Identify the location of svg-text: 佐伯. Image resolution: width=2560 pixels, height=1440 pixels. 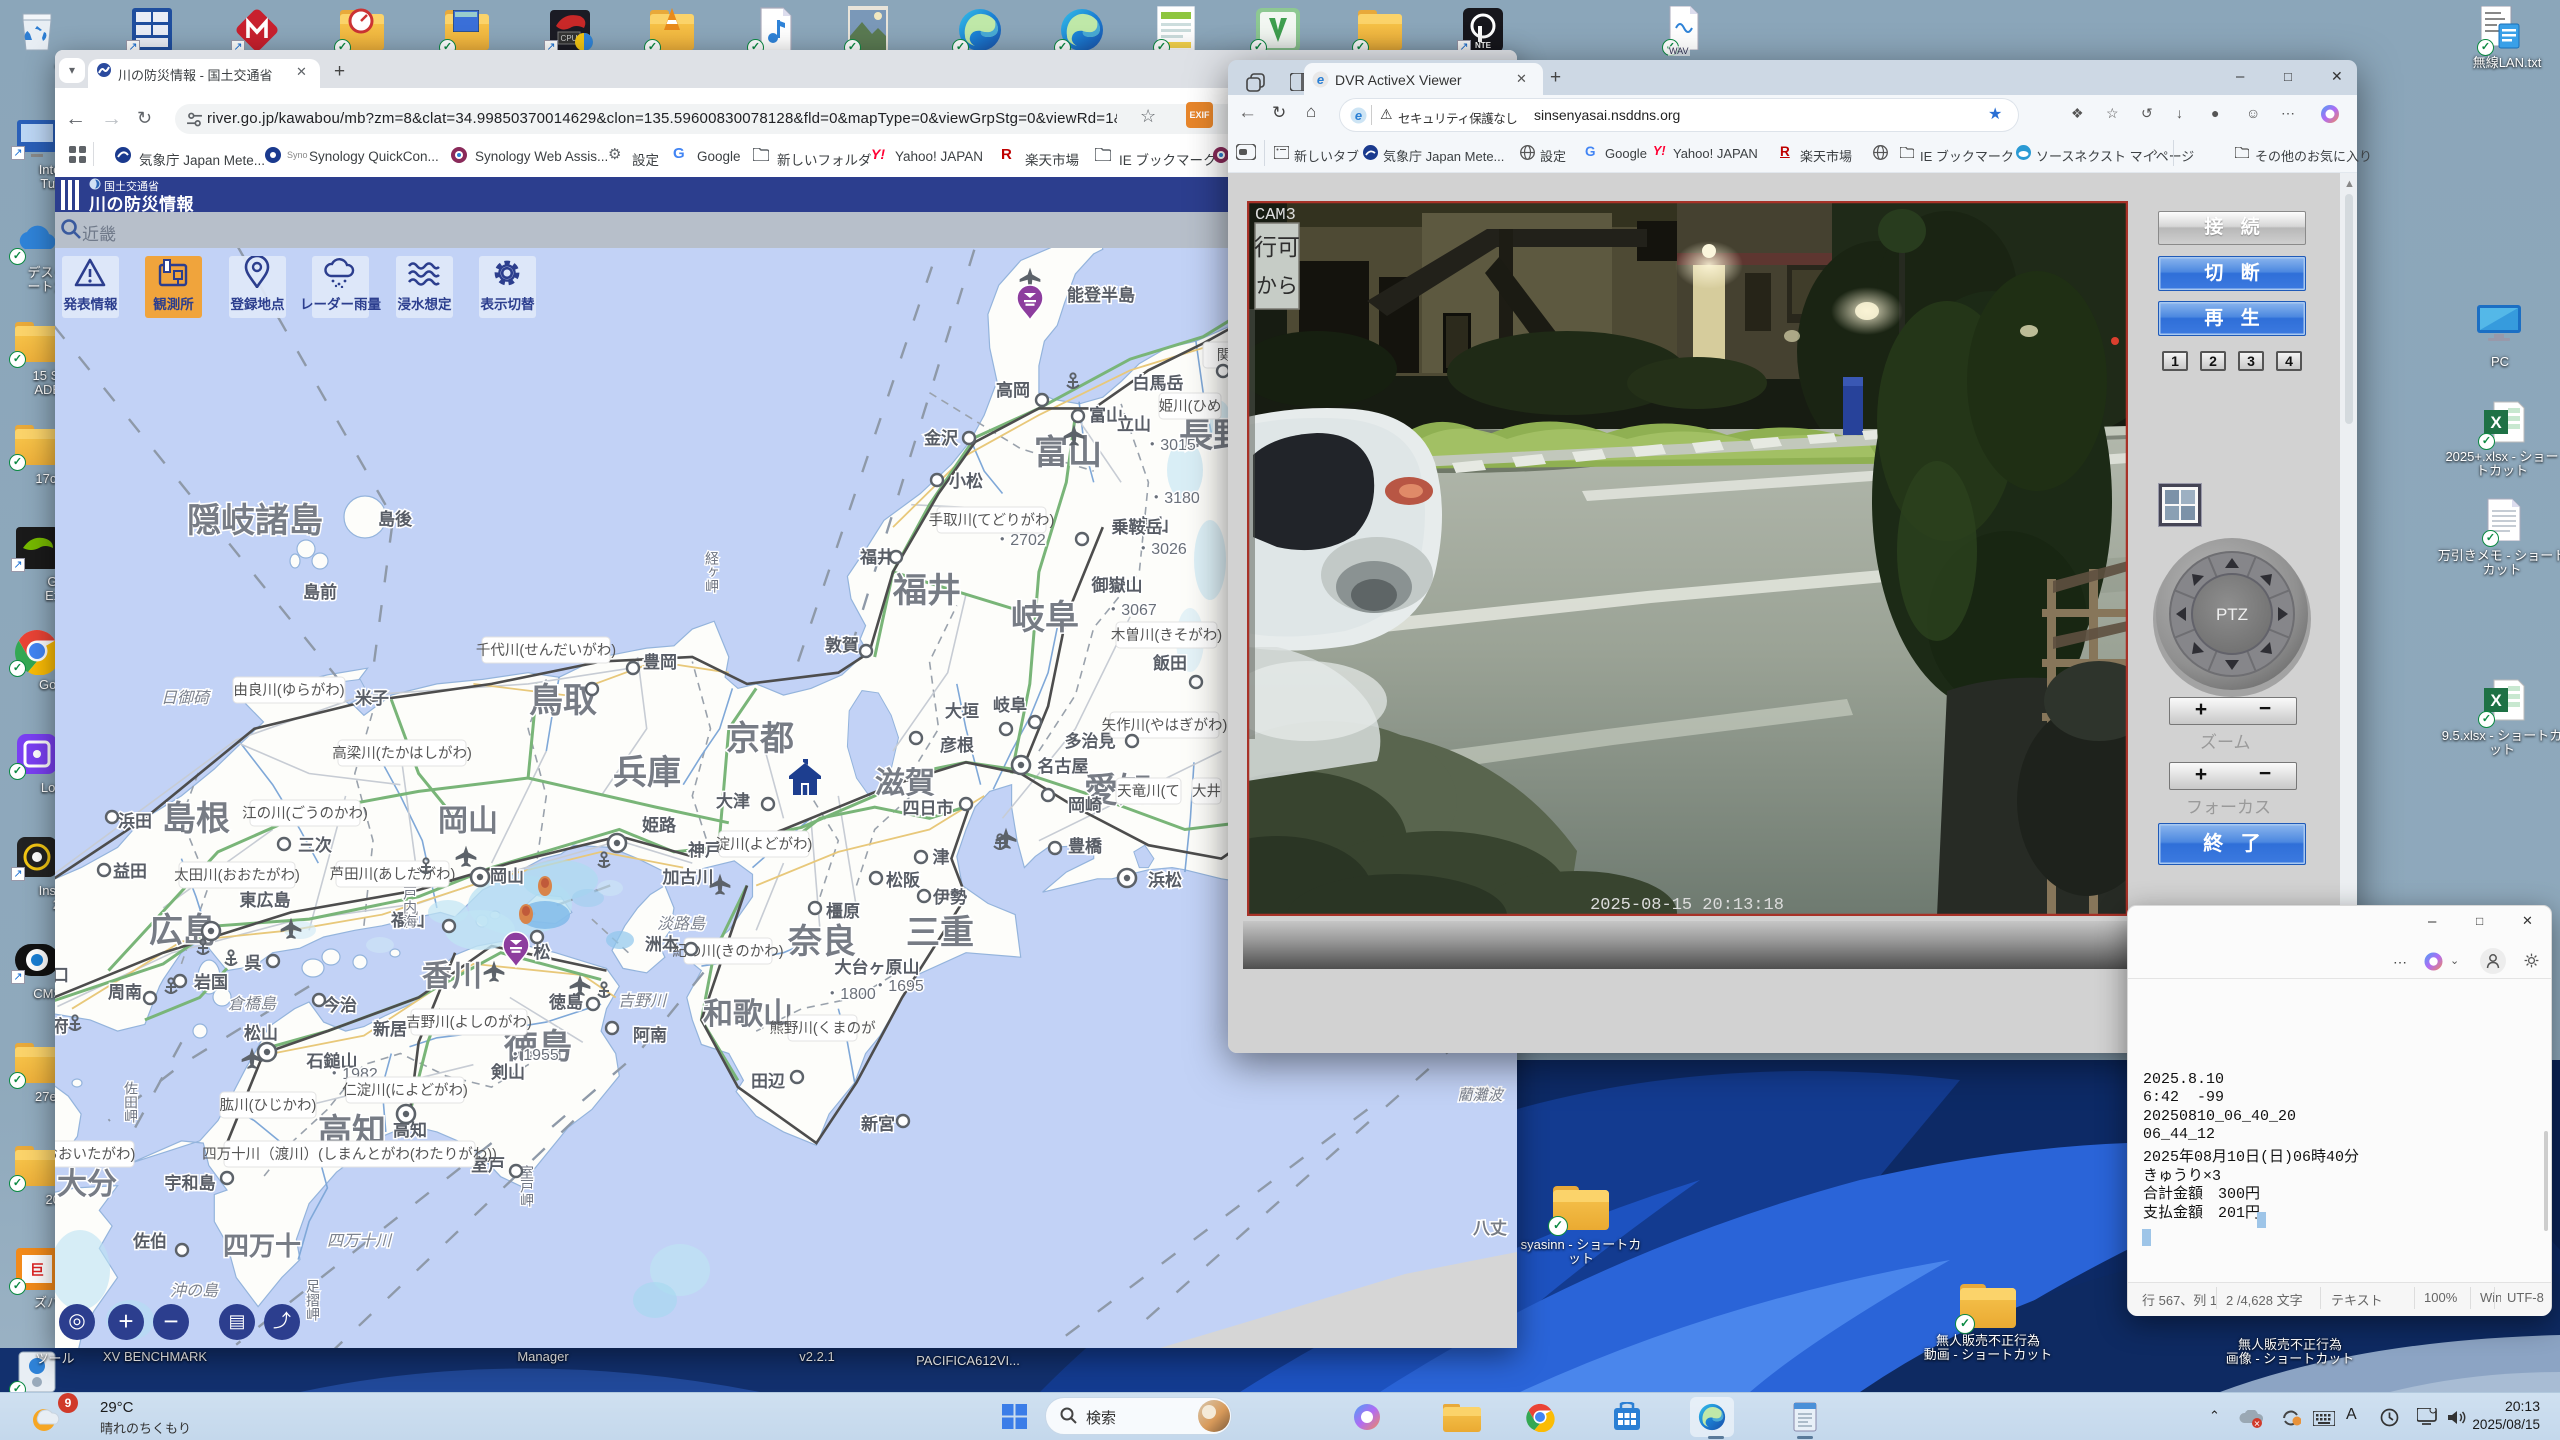
(149, 1241).